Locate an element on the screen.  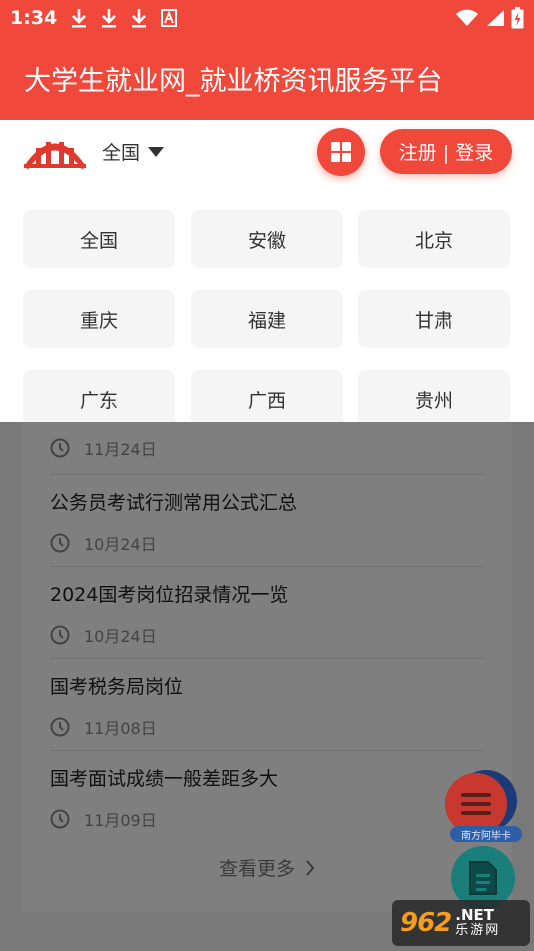
status-bar: 1:34 is located at coordinates (267, 18).